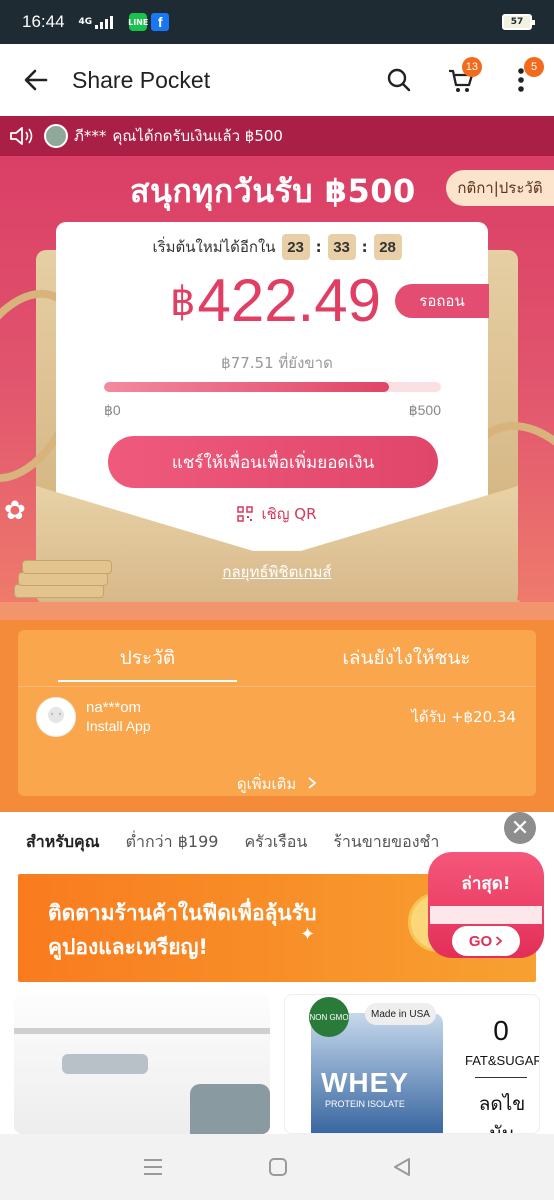 The height and width of the screenshot is (1200, 554). I want to click on more-menu-button: 5, so click(521, 80).